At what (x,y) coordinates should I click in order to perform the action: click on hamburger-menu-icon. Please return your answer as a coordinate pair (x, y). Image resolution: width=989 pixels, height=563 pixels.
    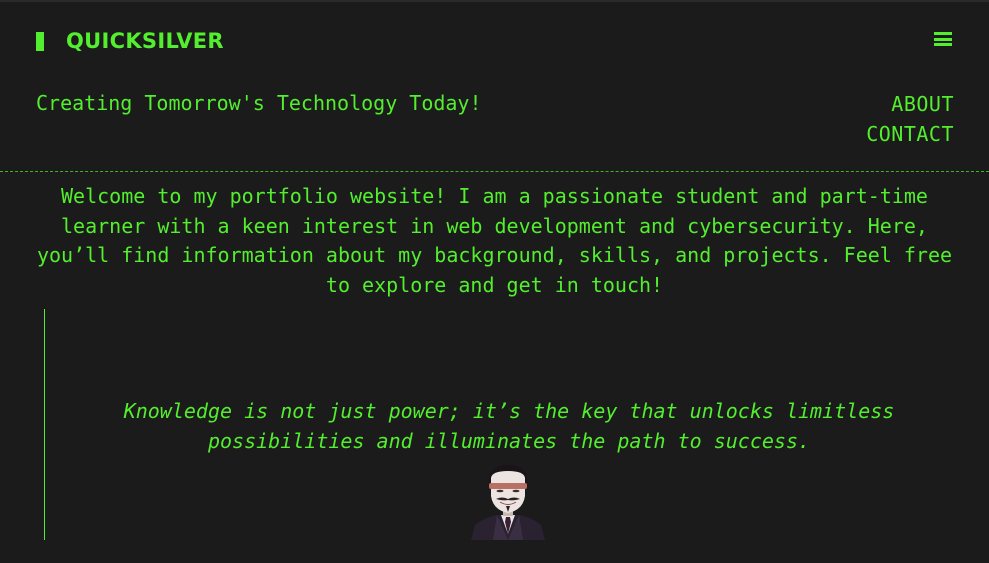
    Looking at the image, I should click on (943, 39).